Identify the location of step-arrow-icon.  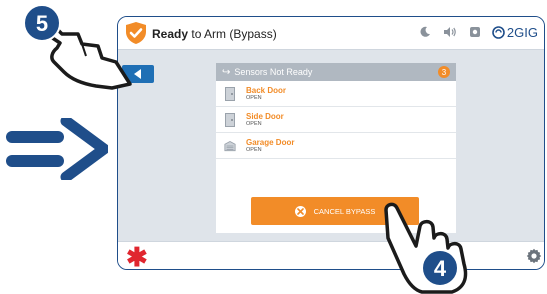
(57, 149).